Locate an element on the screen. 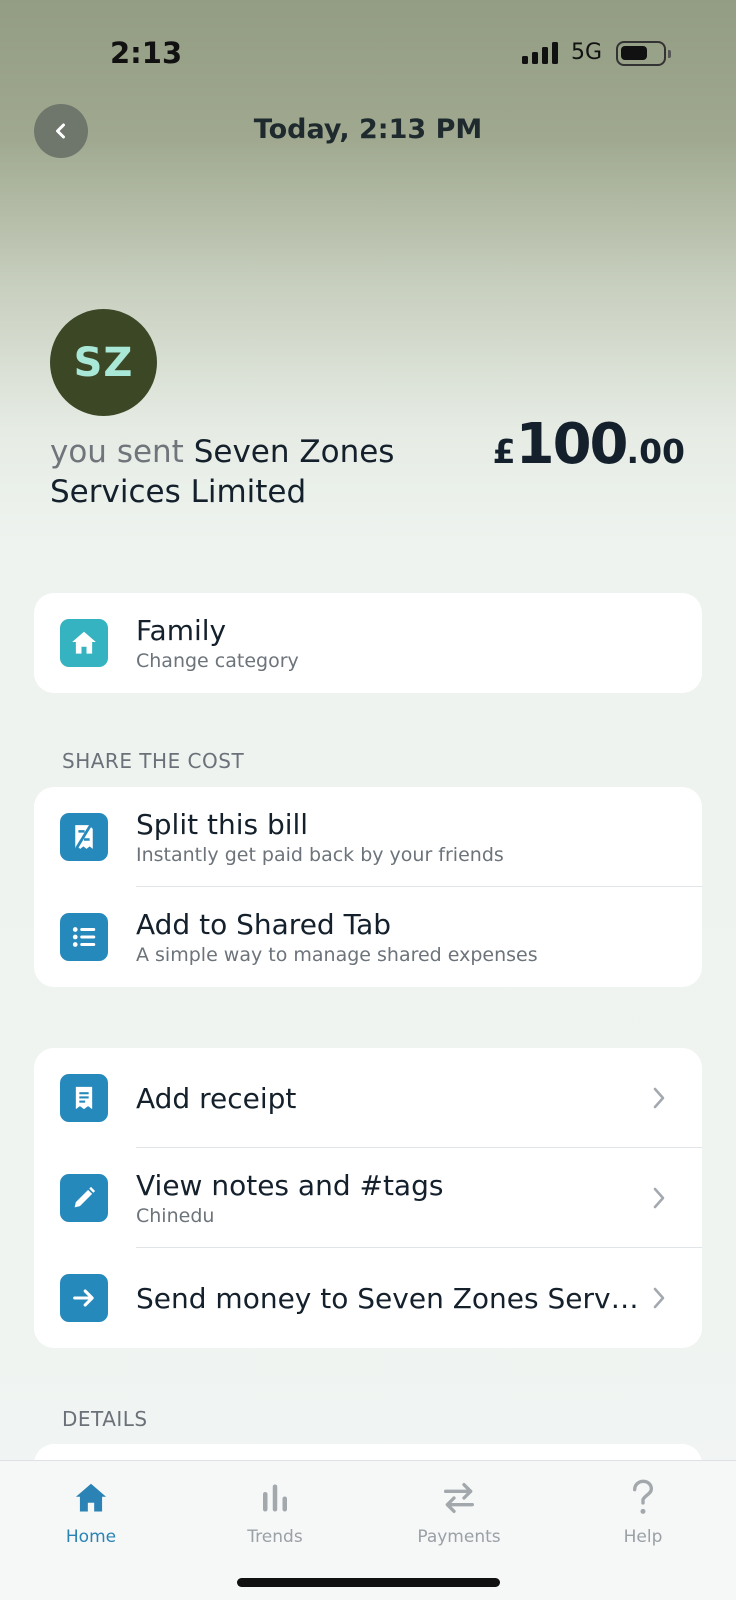 This screenshot has height=1600, width=736. category-card: Family Change category is located at coordinates (368, 643).